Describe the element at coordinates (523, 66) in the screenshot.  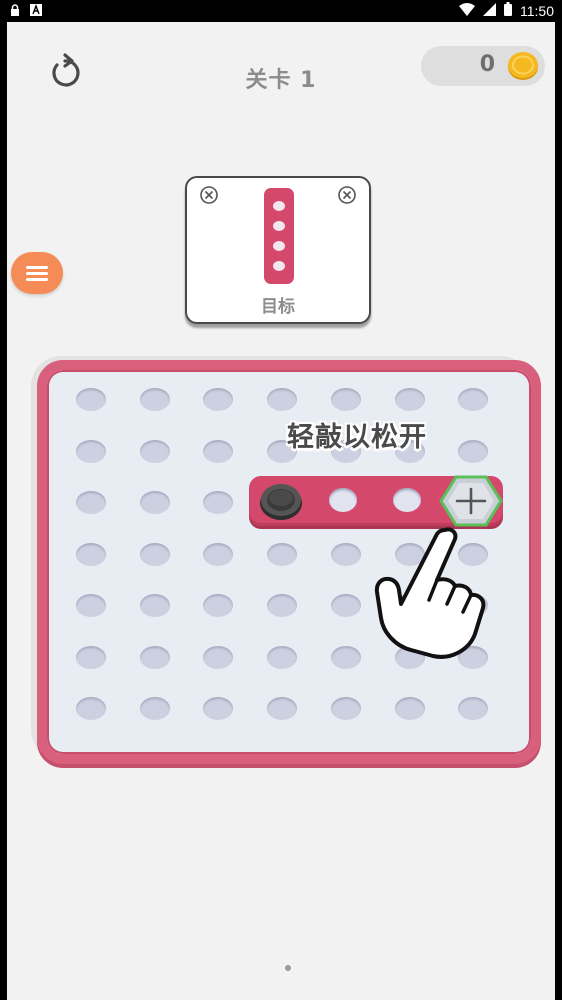
I see `coin-icon` at that location.